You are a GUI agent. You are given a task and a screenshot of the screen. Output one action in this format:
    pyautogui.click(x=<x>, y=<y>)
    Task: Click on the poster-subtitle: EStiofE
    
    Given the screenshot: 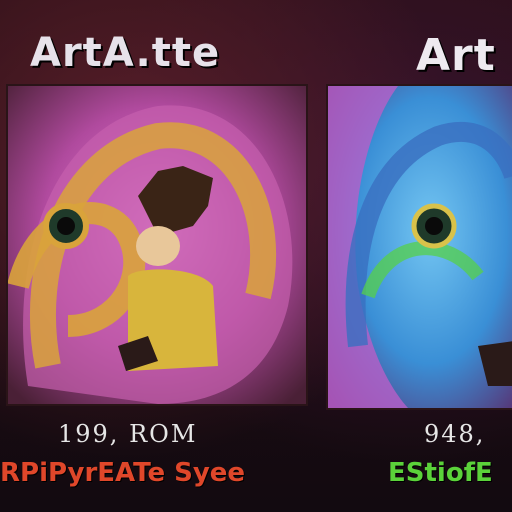 What is the action you would take?
    pyautogui.click(x=440, y=473)
    